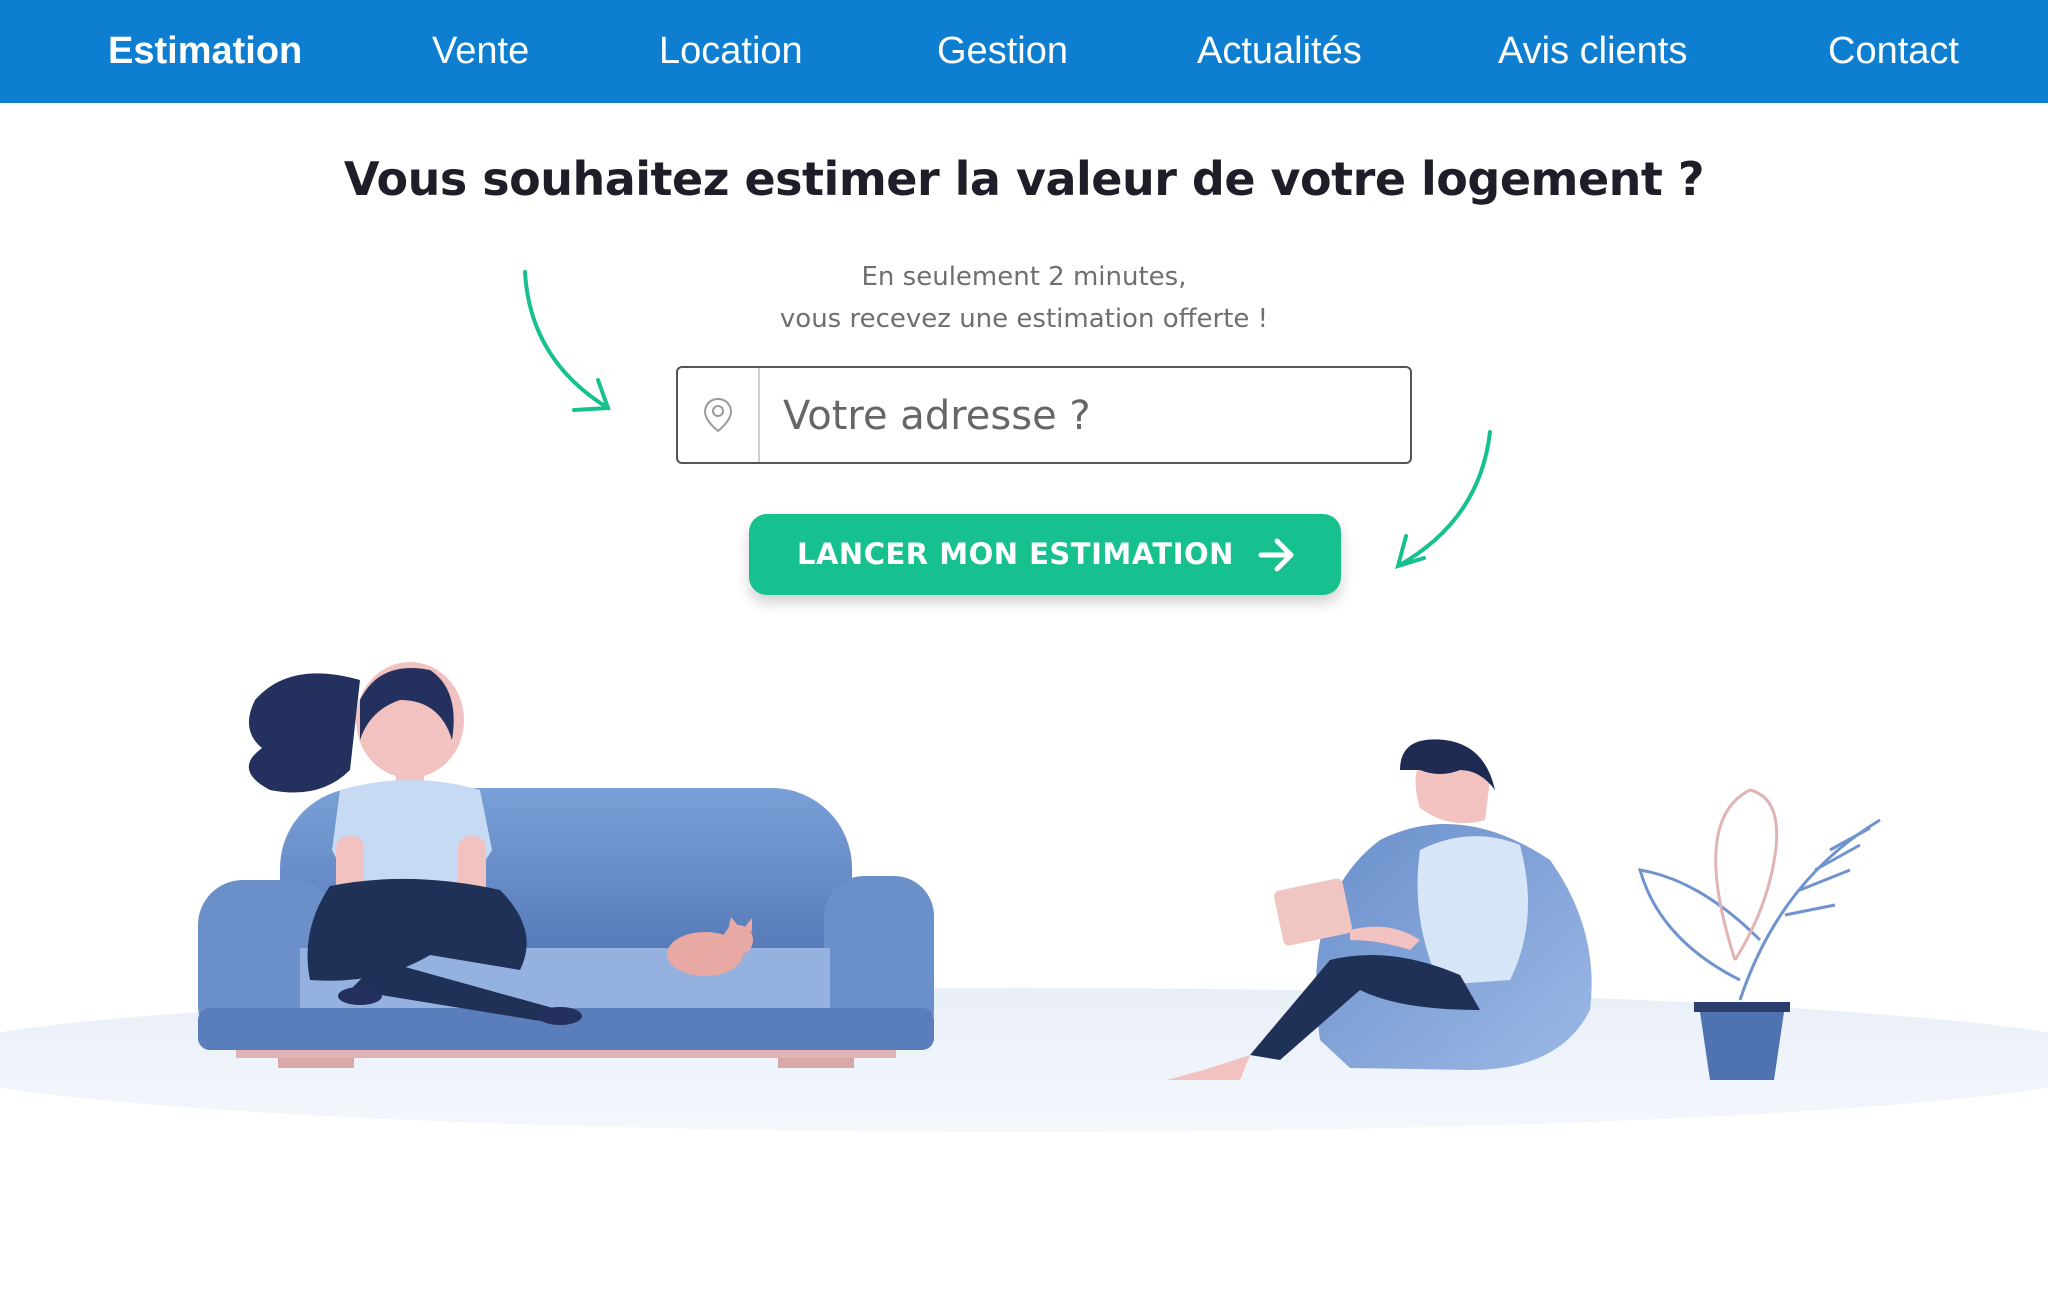  What do you see at coordinates (566, 928) in the screenshot?
I see `sofa-illustration` at bounding box center [566, 928].